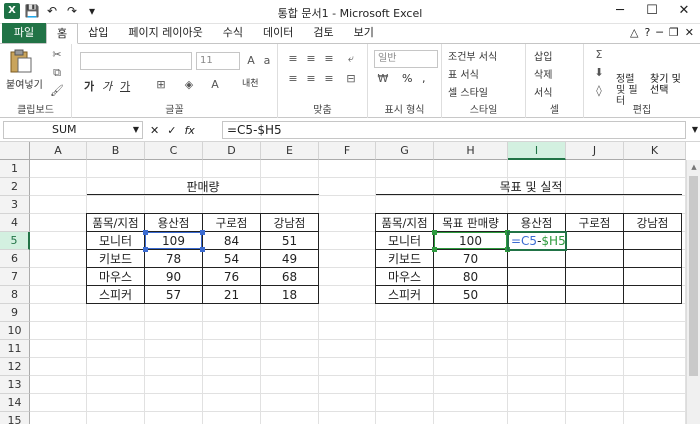  I want to click on tab-review: 검토, so click(323, 33).